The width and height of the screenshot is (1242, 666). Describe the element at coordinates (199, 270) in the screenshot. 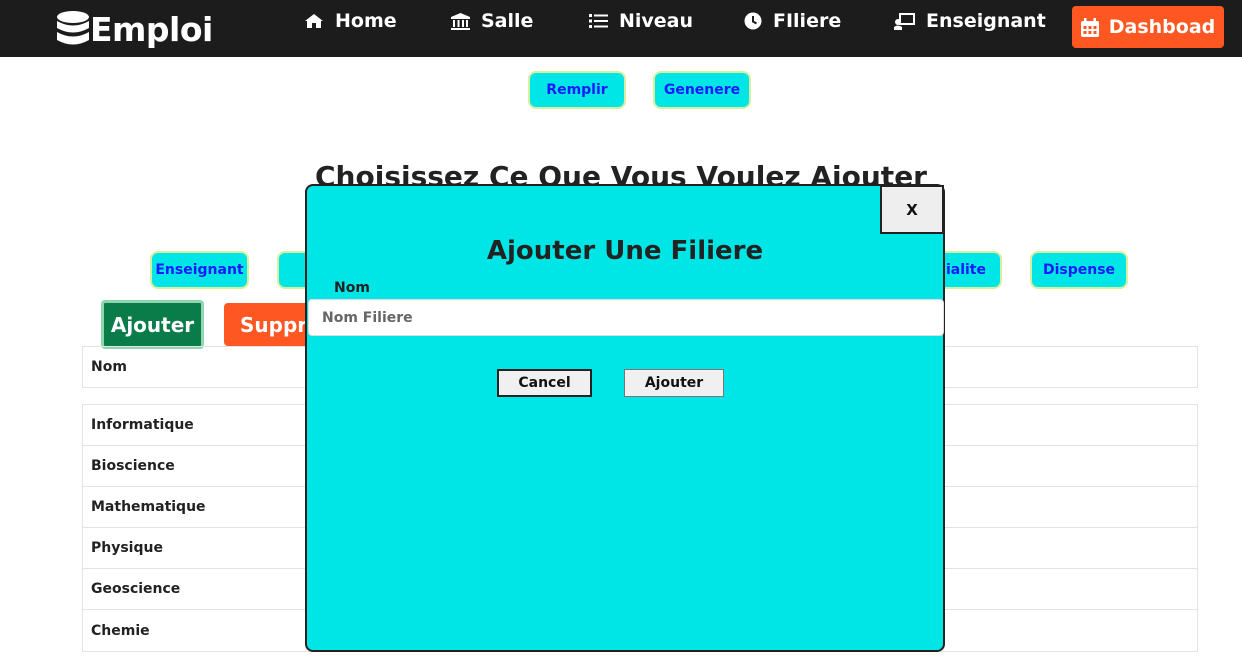

I see `category-enseignant-button: Enseignant` at that location.